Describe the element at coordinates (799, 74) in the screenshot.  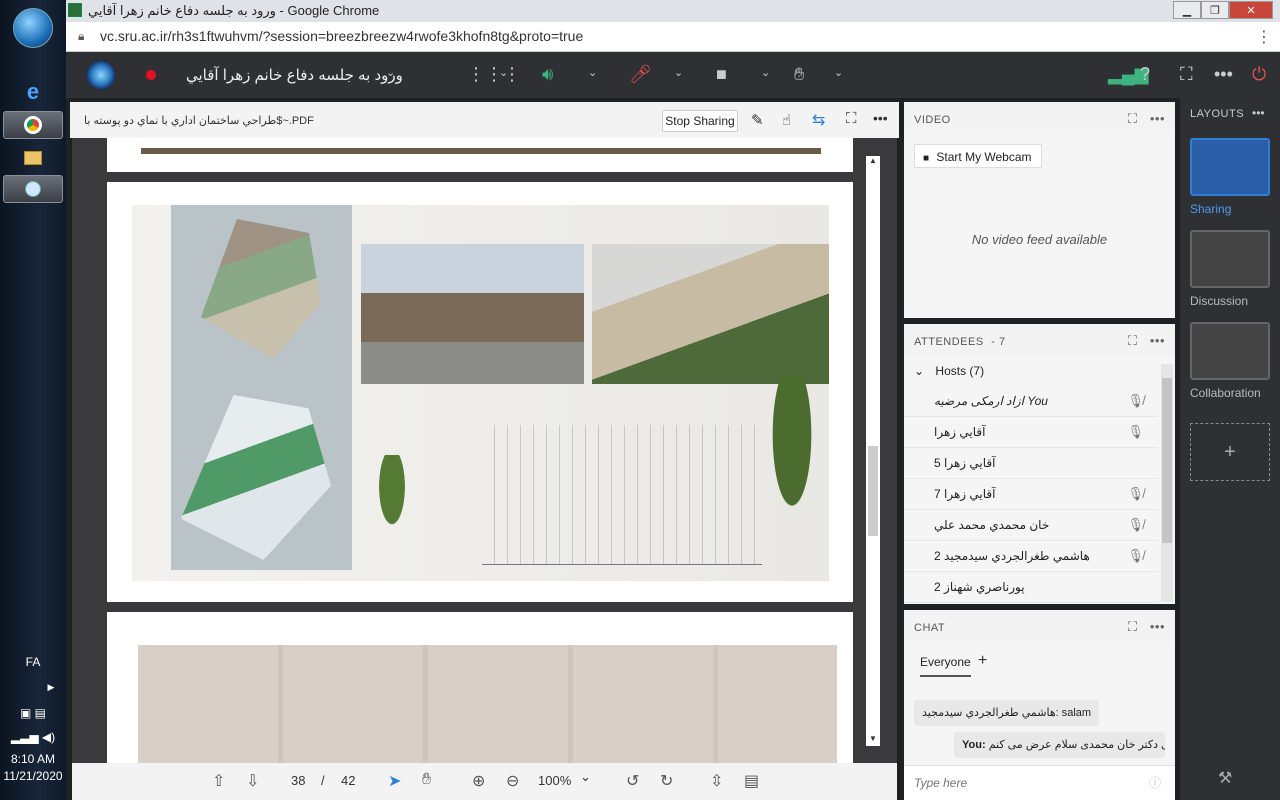
I see `raise-hand-icon: ✋︎` at that location.